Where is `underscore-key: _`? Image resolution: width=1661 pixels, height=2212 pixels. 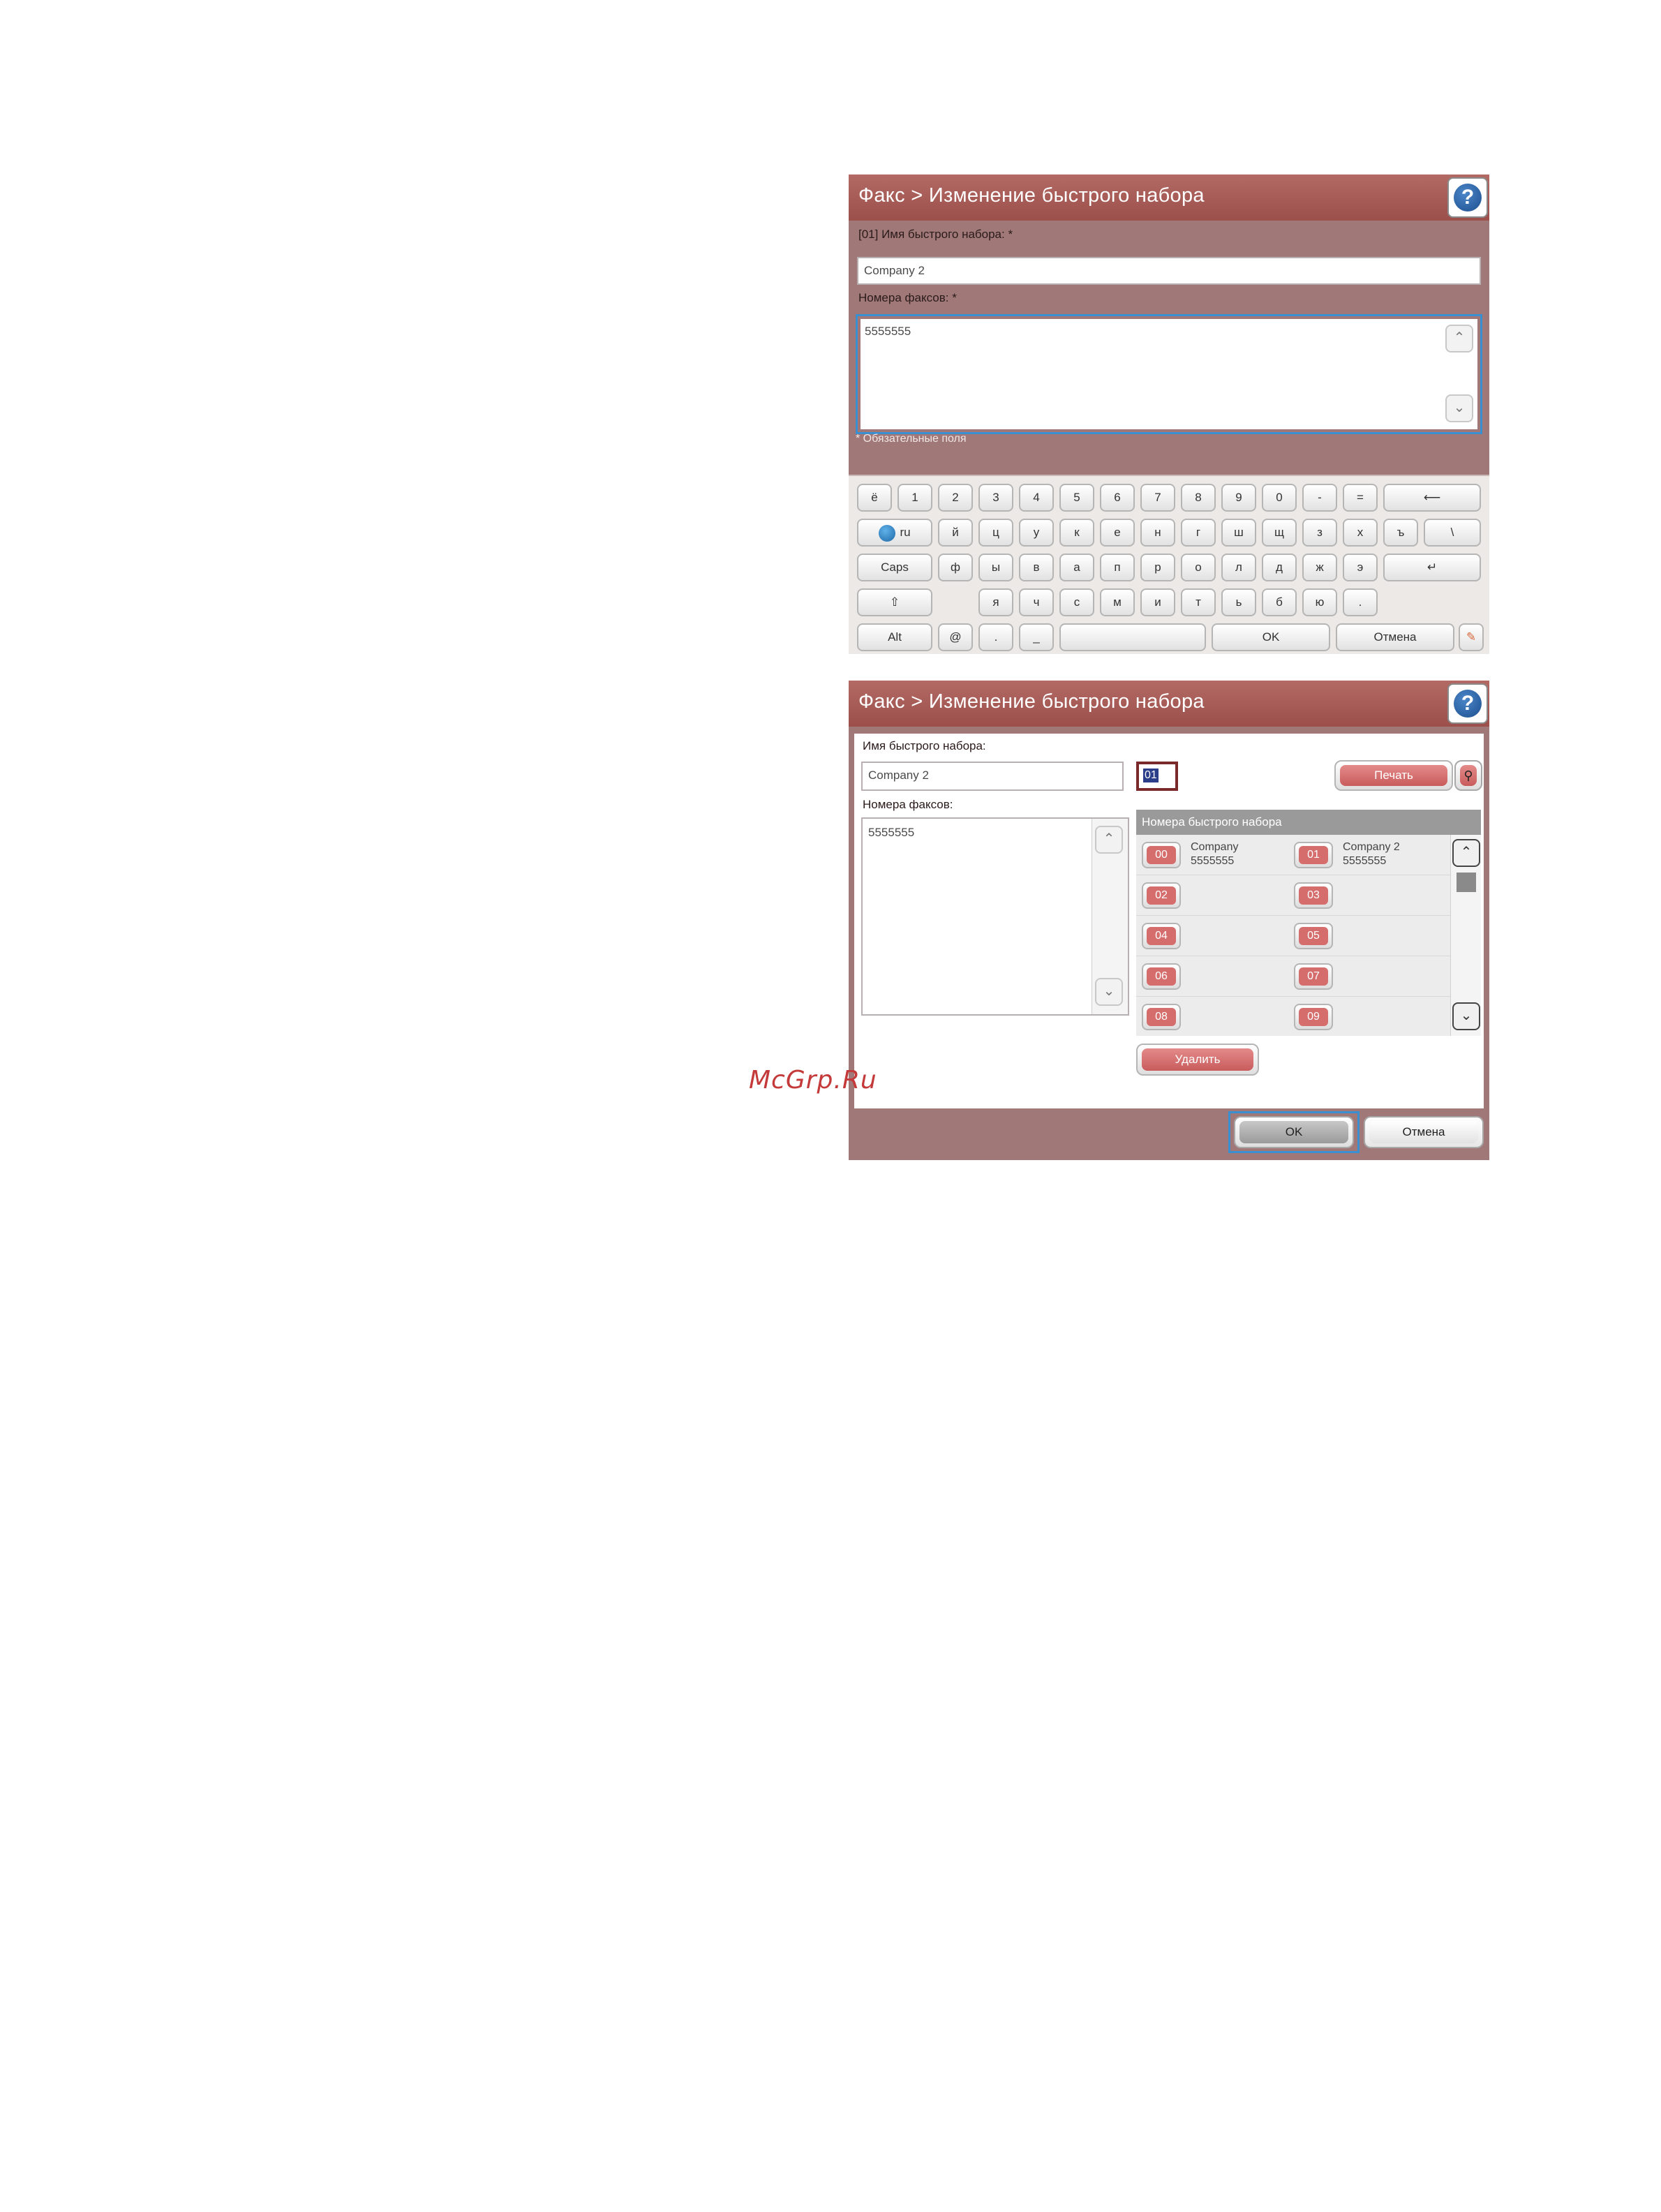
underscore-key: _ is located at coordinates (1036, 637).